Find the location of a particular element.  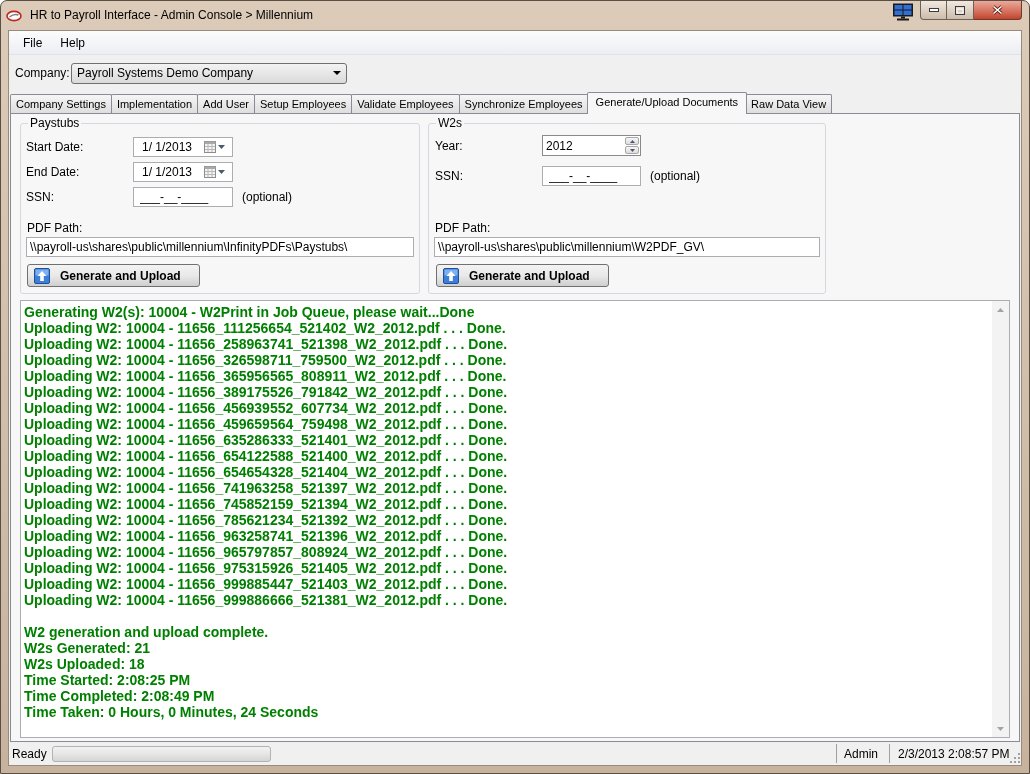

spin-up-button is located at coordinates (632, 141).